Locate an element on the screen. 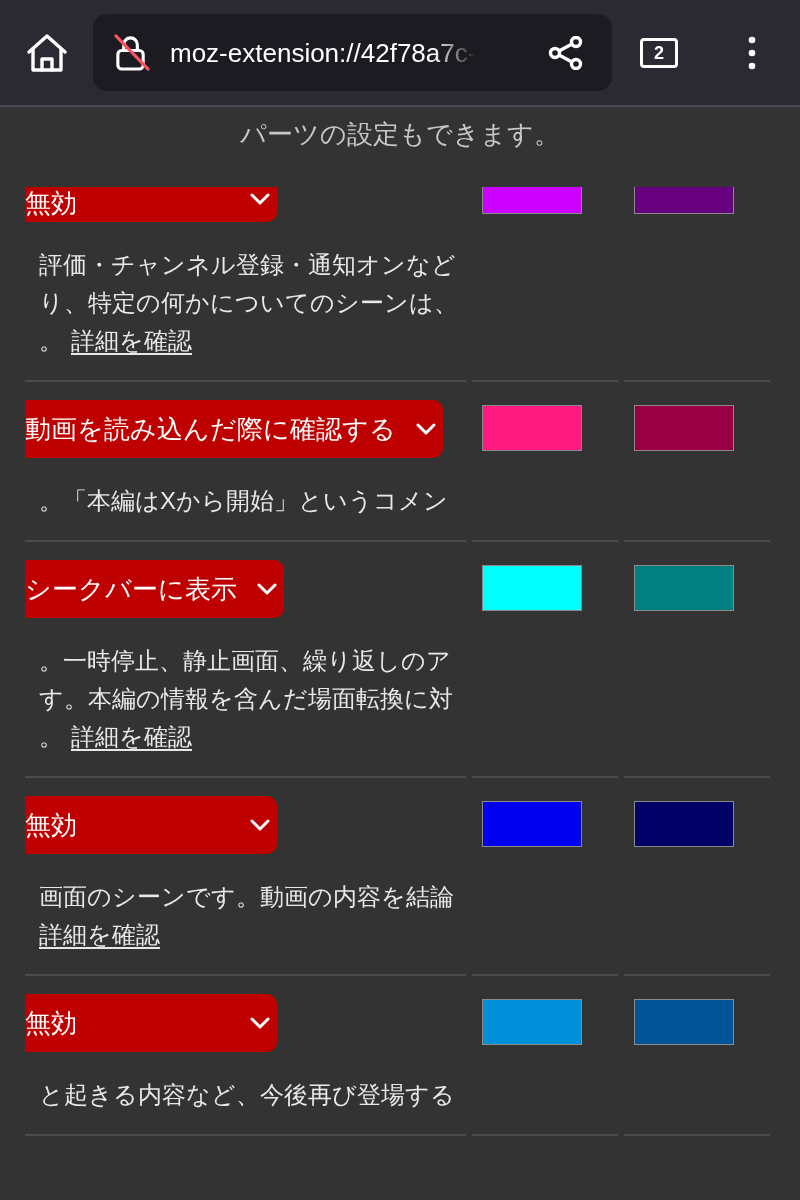  description-text: 評価・チャンネル登録・通知オンなど り、特定の何かについてのシーンは、 。 詳細を確認 is located at coordinates (248, 303).